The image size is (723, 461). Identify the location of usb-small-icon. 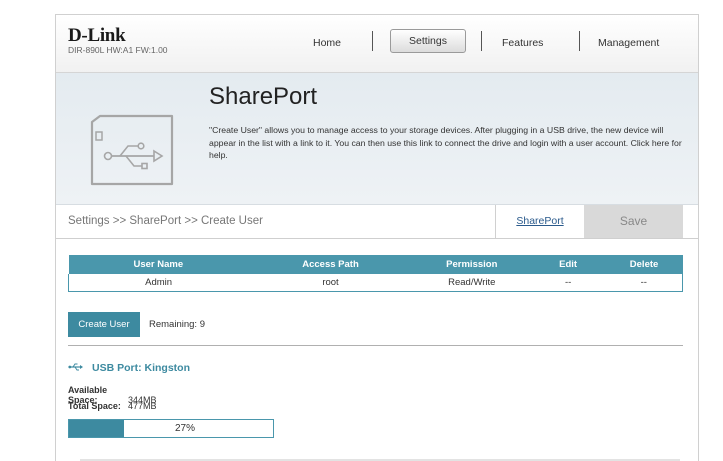
(76, 368).